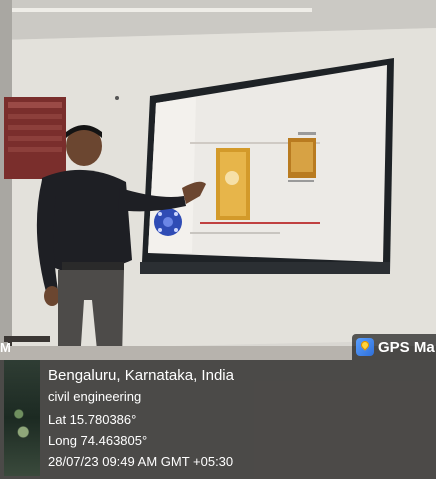  I want to click on gps-address: Bengaluru, Karnataka, India, so click(141, 375).